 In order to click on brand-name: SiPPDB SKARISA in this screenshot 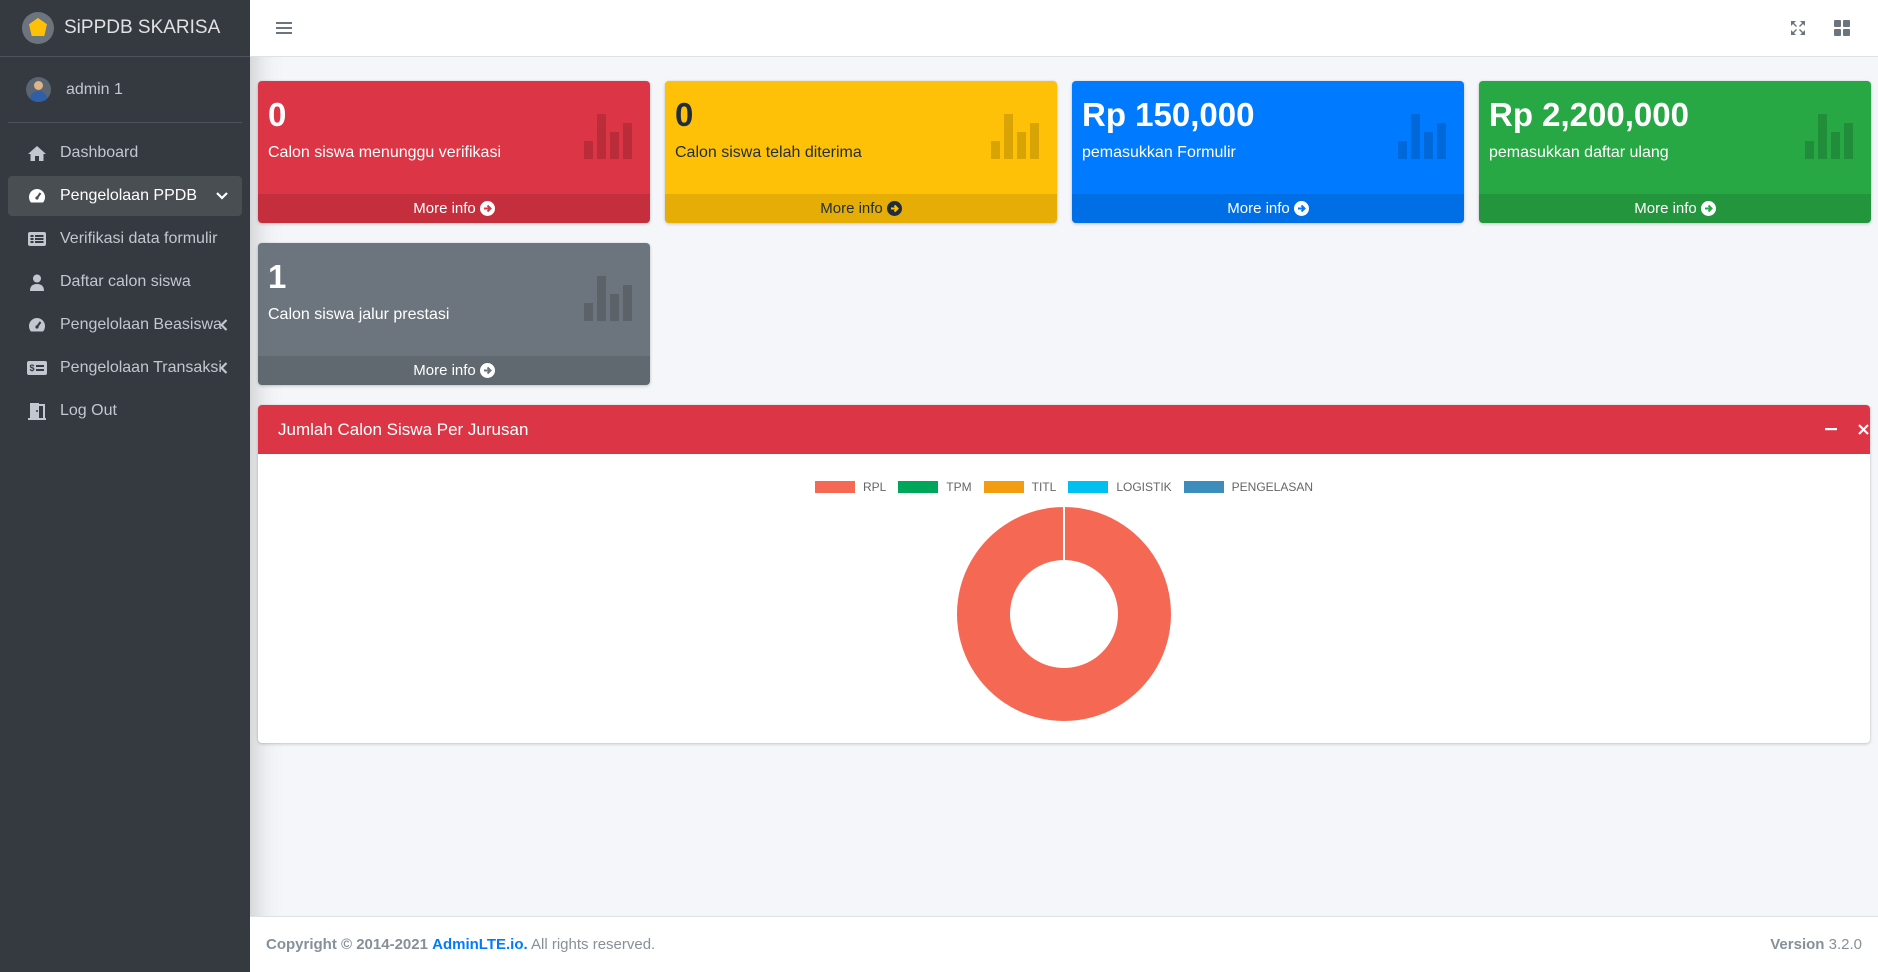, I will do `click(142, 27)`.